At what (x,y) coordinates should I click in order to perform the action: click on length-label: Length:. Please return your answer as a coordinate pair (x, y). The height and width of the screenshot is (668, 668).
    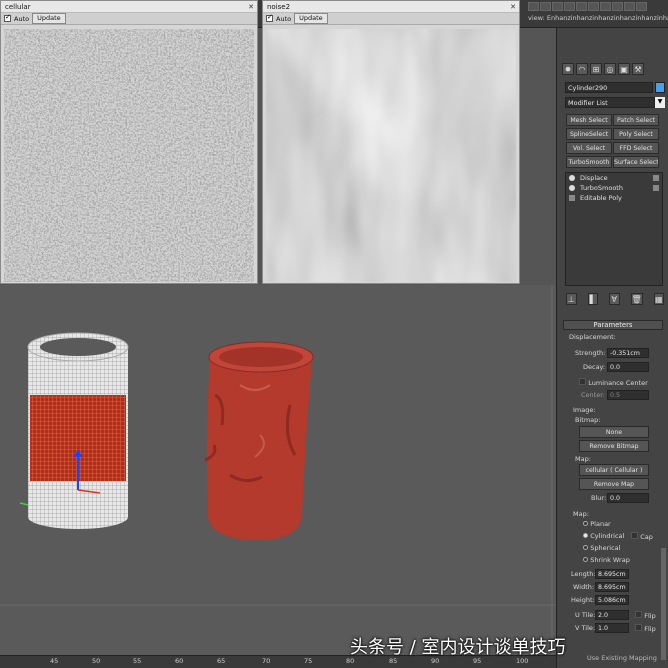
    Looking at the image, I should click on (583, 574).